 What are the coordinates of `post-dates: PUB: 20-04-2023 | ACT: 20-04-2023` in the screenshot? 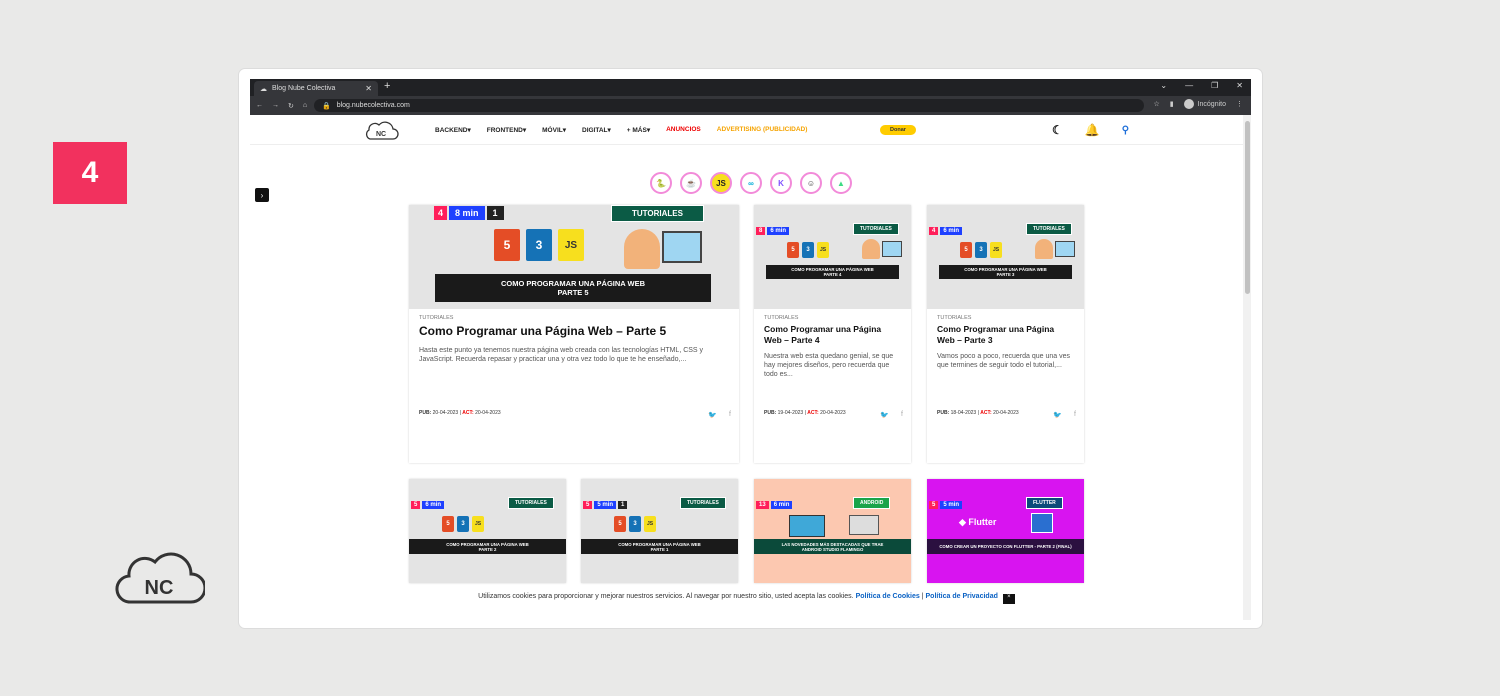 It's located at (460, 413).